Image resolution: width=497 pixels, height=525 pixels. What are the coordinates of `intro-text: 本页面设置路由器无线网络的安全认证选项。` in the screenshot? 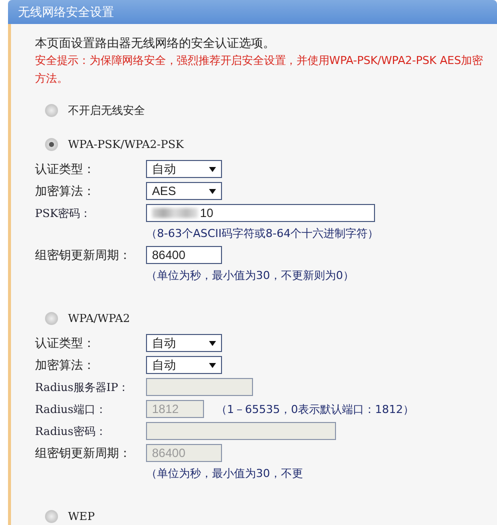 It's located at (155, 43).